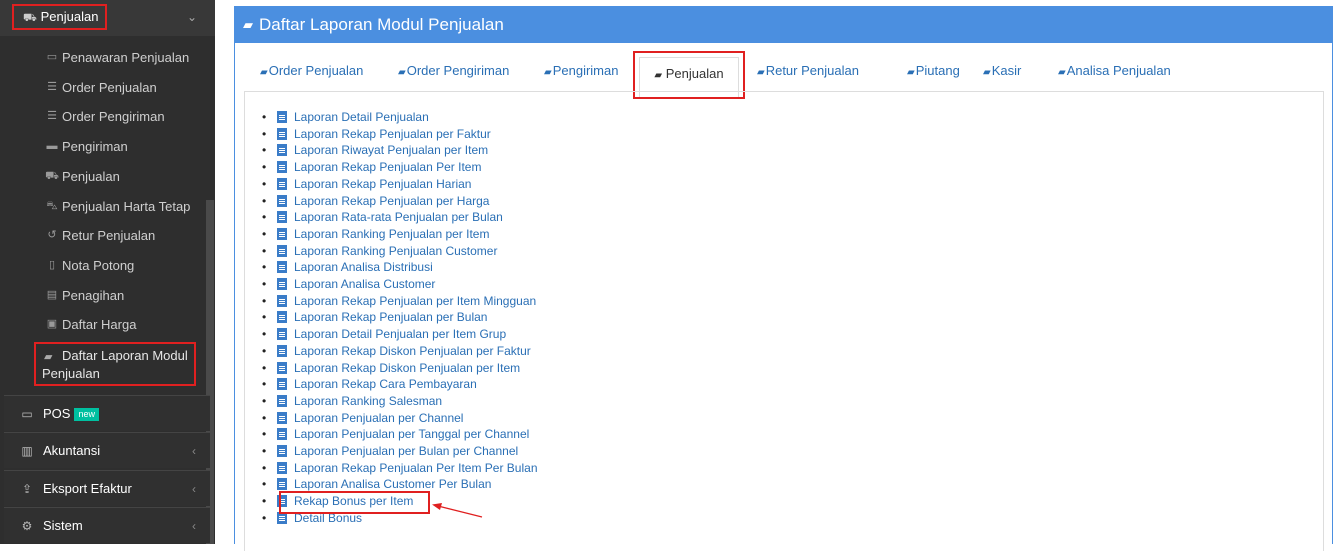 The height and width of the screenshot is (551, 1339). I want to click on pointer-arrow, so click(457, 510).